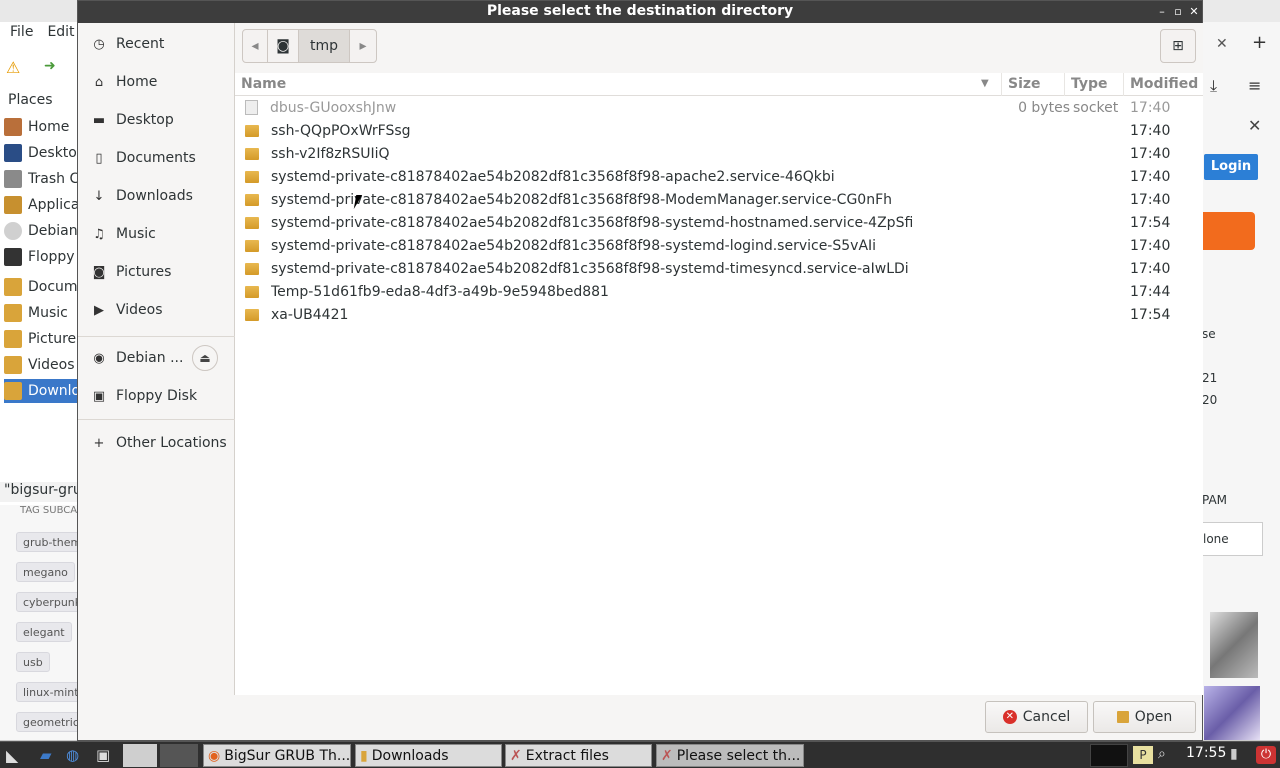 The height and width of the screenshot is (768, 1280). Describe the element at coordinates (1178, 46) in the screenshot. I see `new-folder-icon: ⊞` at that location.